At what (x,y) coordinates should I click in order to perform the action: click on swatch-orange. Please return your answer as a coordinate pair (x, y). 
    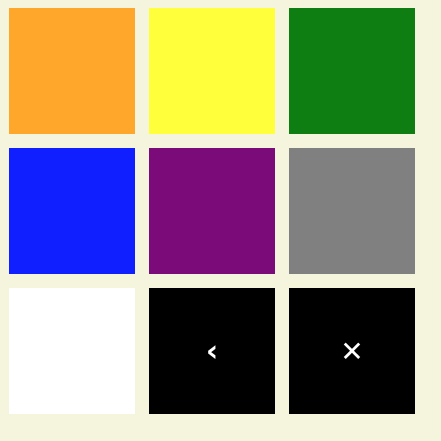
    Looking at the image, I should click on (72, 71).